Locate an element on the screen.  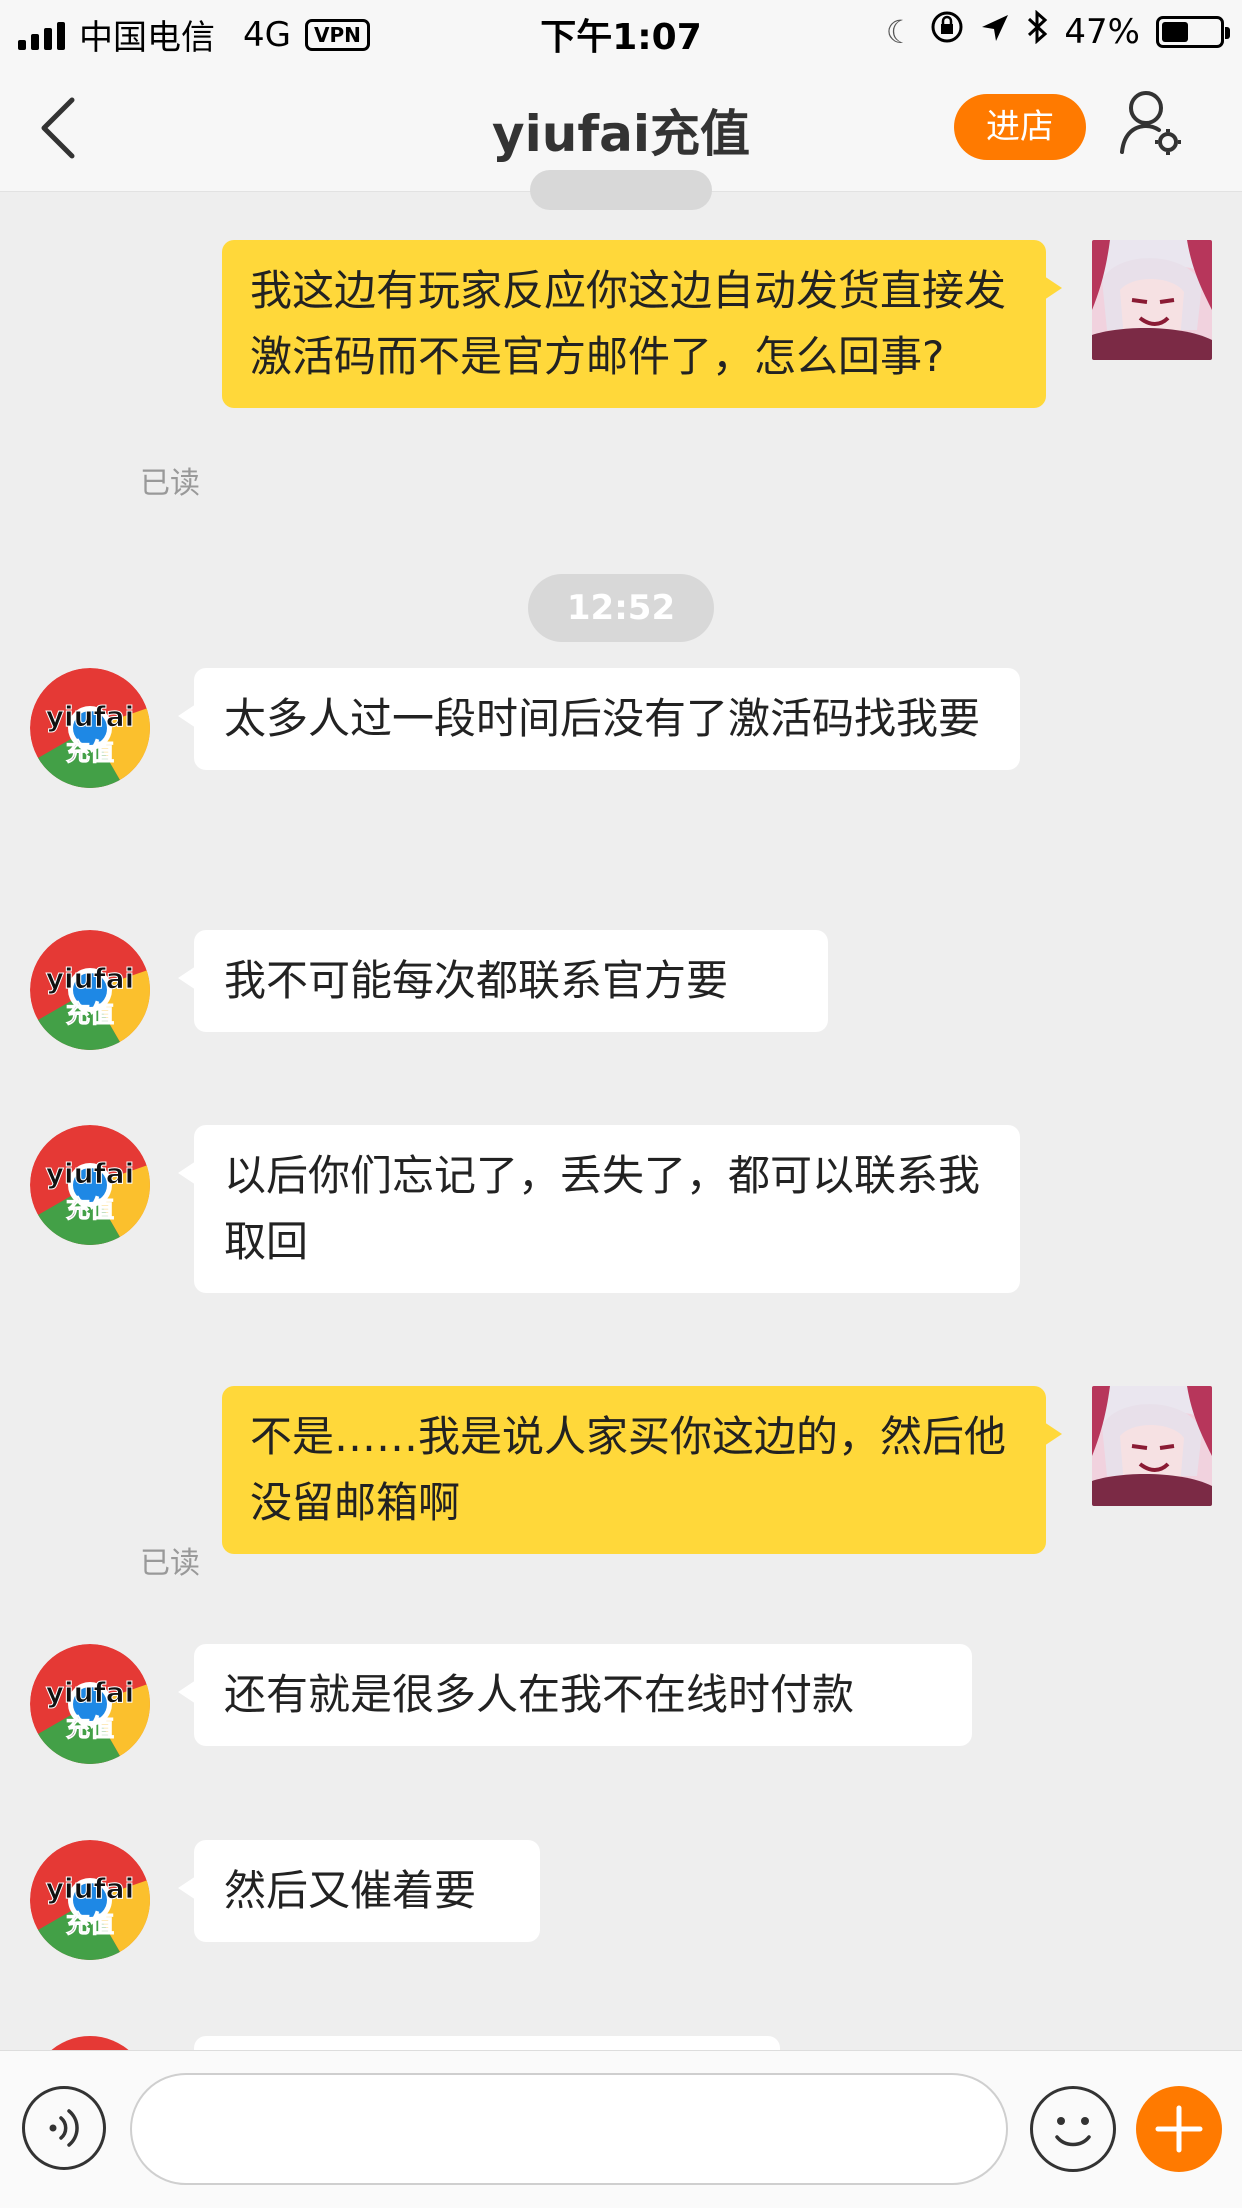
location-icon is located at coordinates (995, 32).